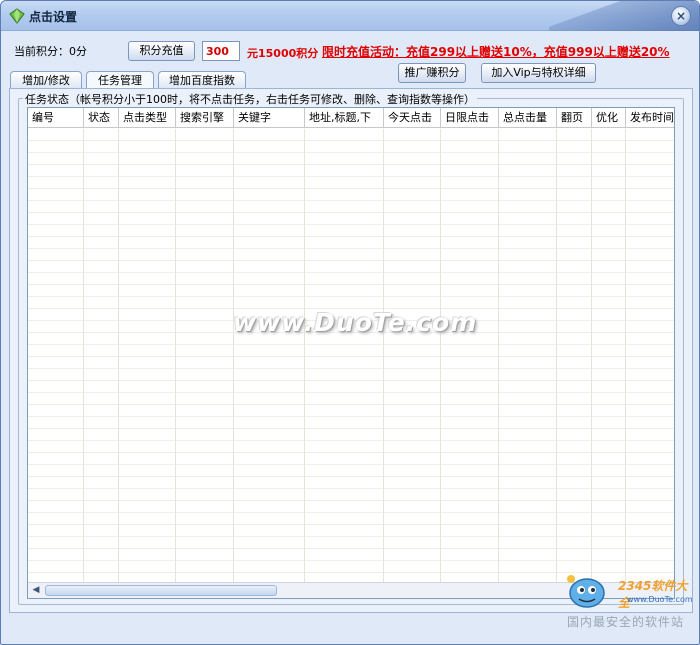  Describe the element at coordinates (283, 53) in the screenshot. I see `amount-result: 元15000积分` at that location.